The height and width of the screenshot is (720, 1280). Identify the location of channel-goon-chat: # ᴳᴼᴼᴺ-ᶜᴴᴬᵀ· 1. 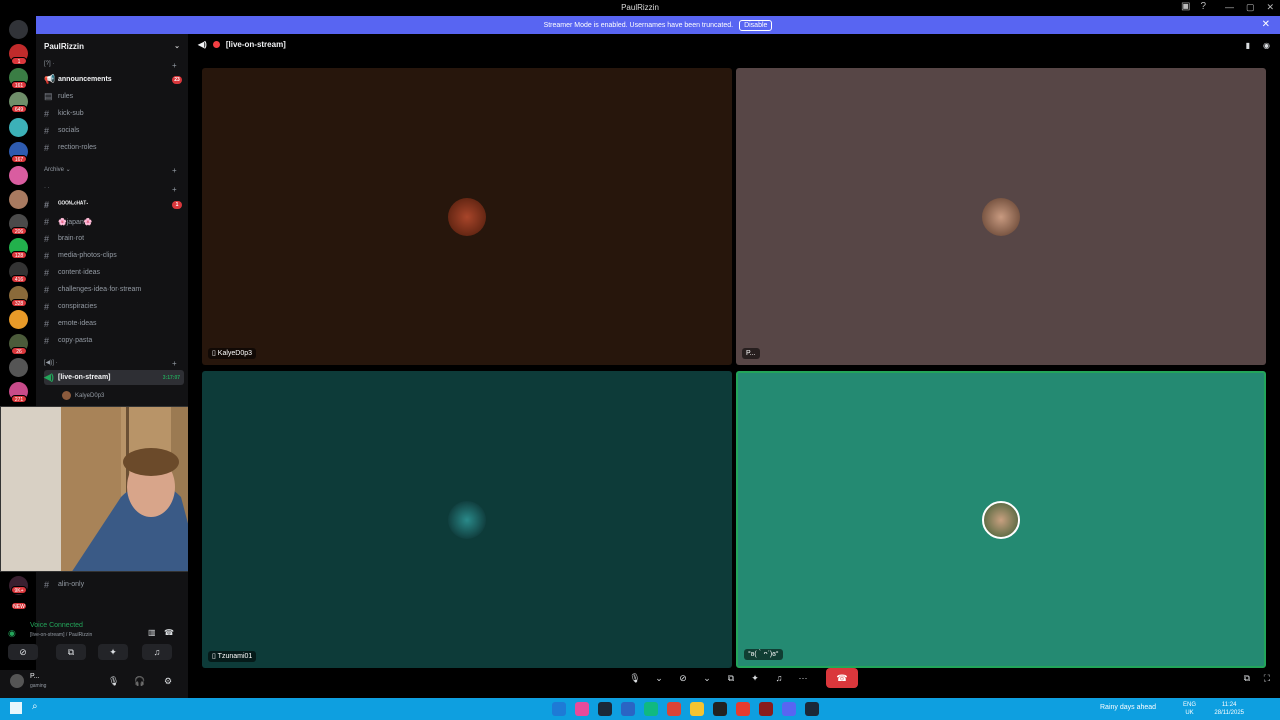
(114, 204).